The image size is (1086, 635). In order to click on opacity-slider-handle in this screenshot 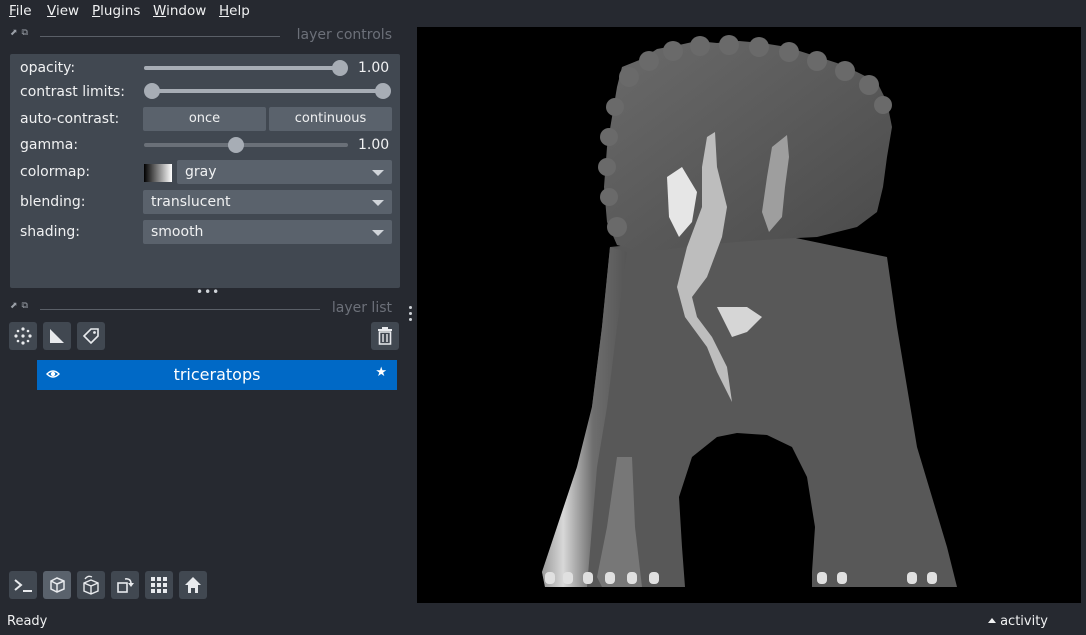, I will do `click(340, 68)`.